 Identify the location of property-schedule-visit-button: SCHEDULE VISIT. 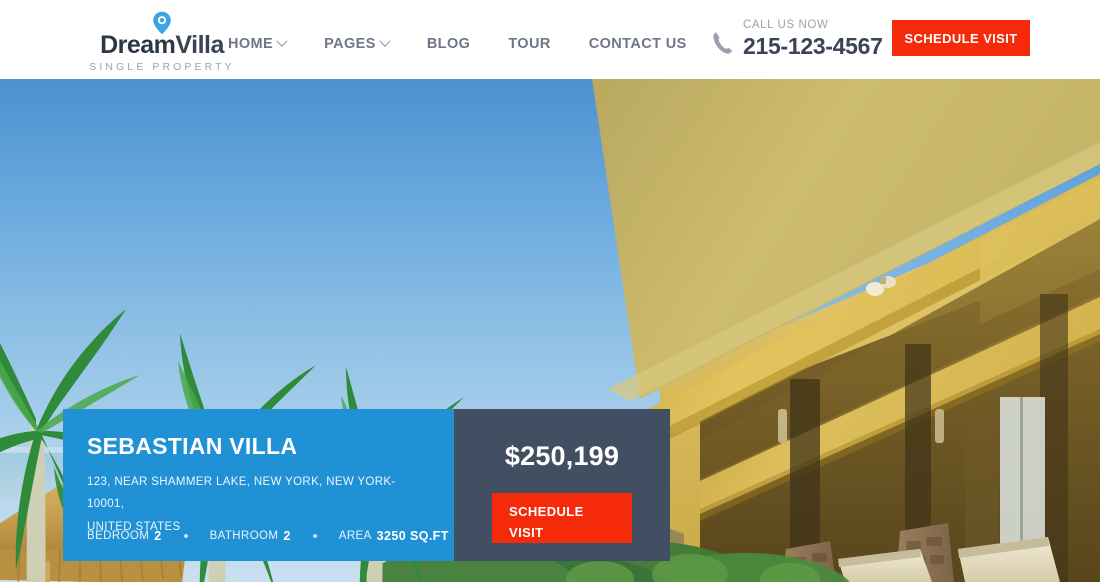
(562, 518).